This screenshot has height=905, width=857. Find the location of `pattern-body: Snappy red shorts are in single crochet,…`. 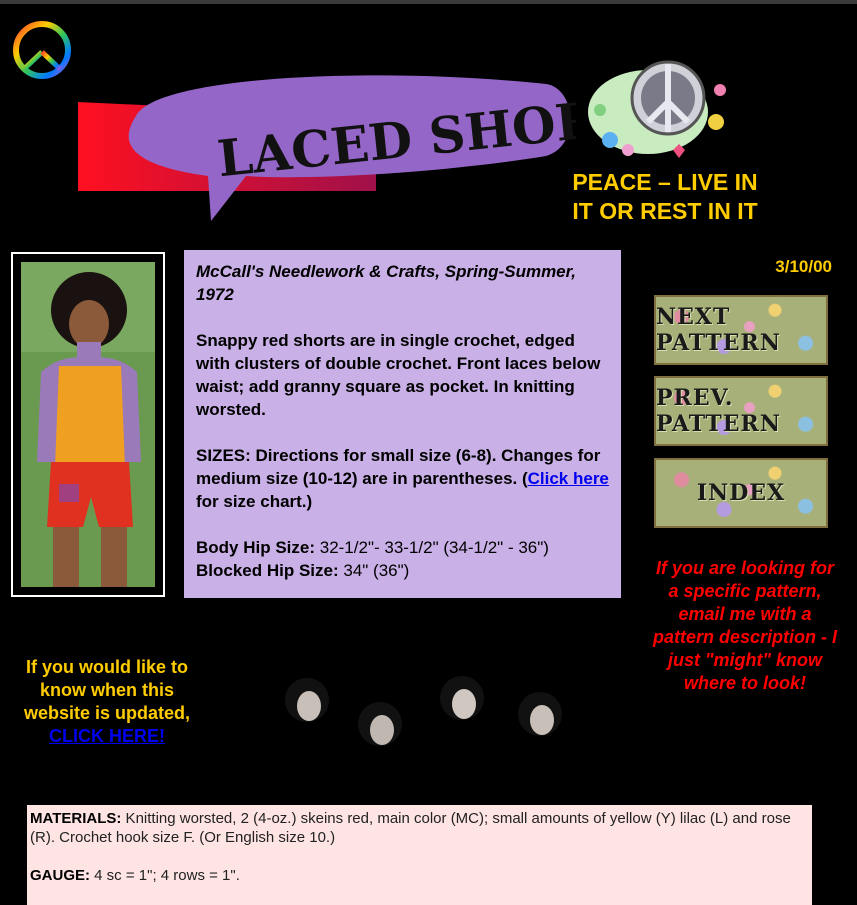

pattern-body: Snappy red shorts are in single crochet,… is located at coordinates (398, 375).